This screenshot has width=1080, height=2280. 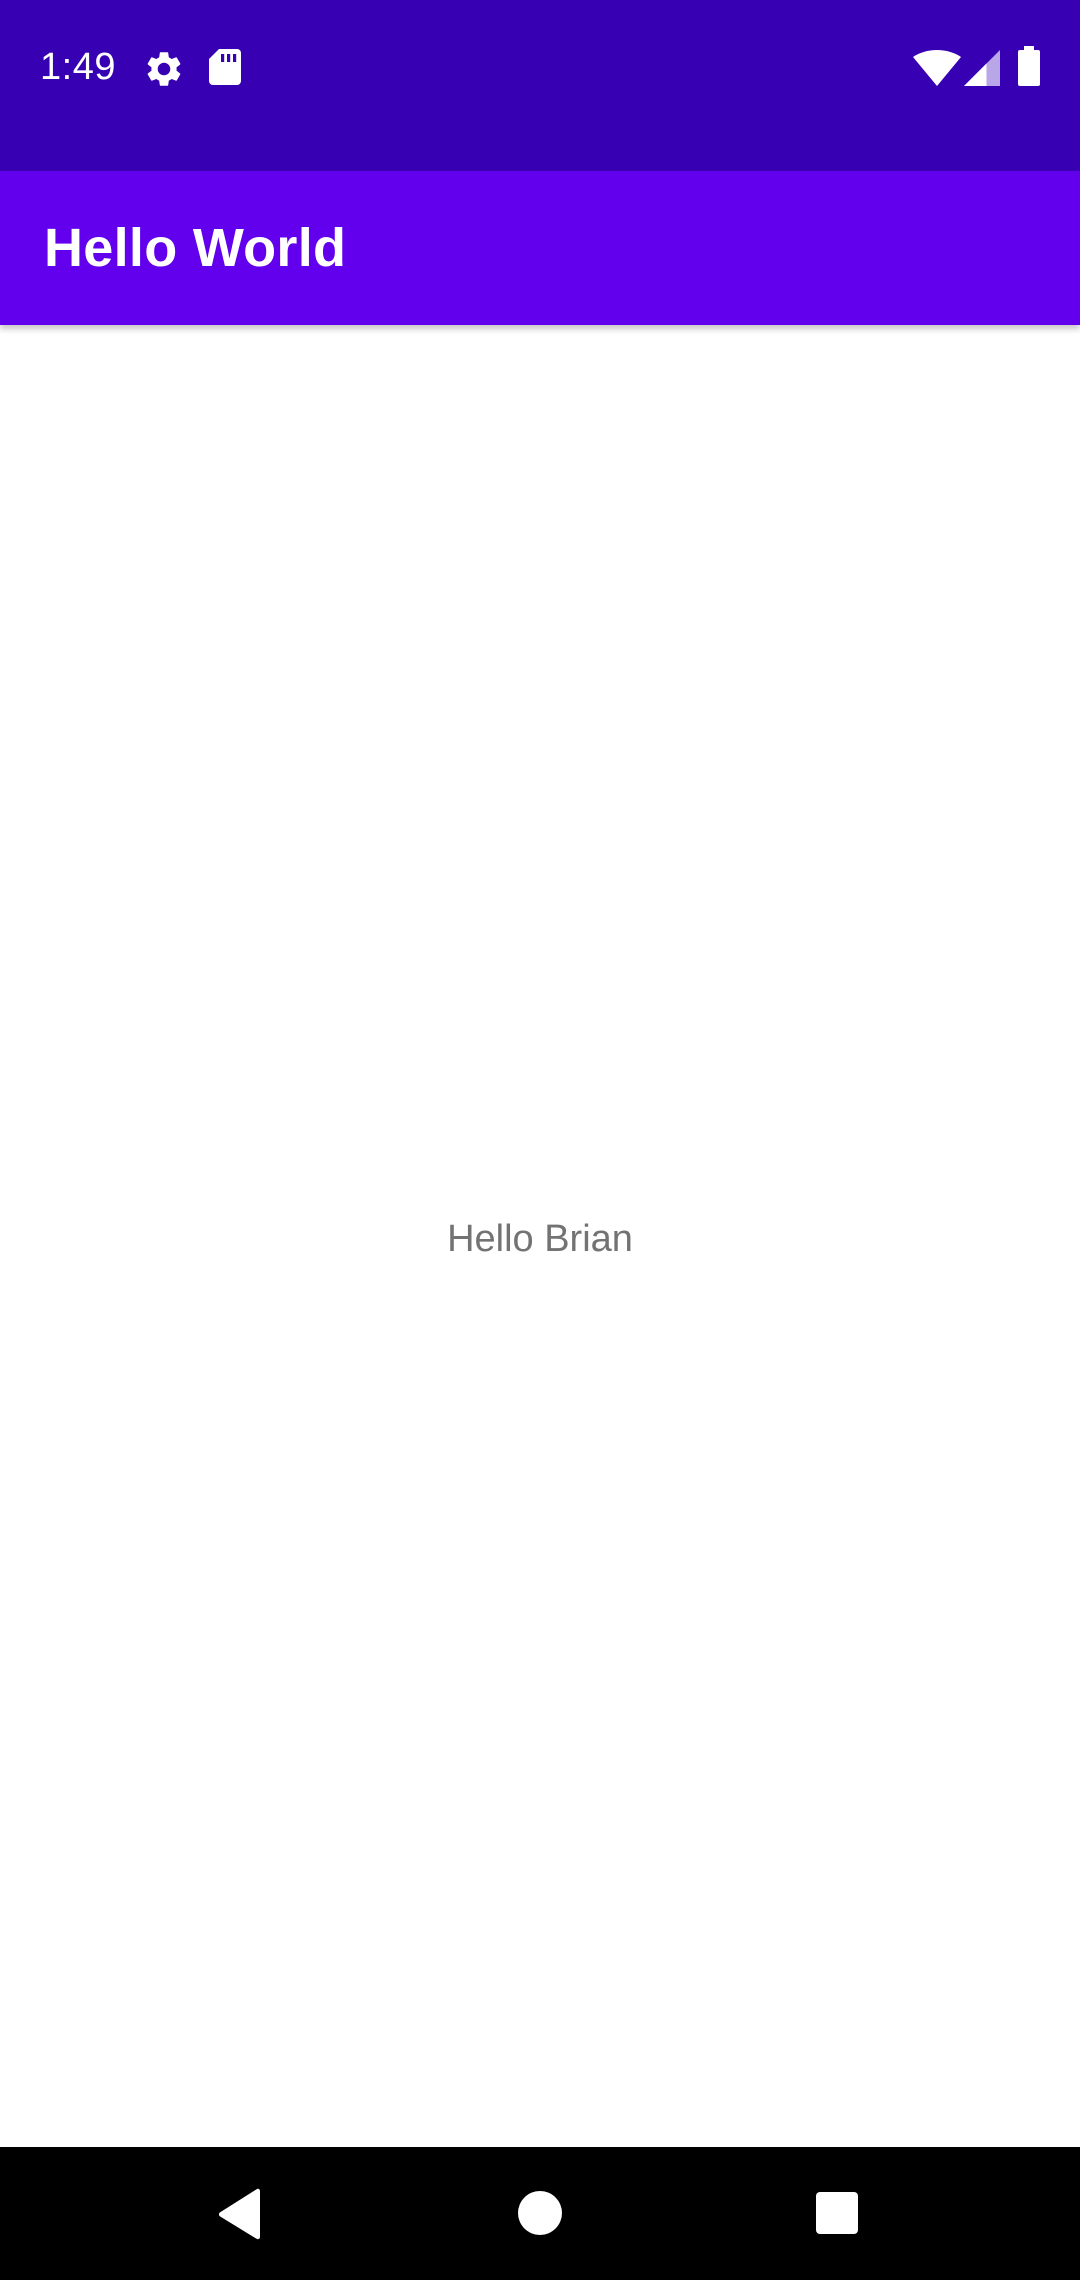 I want to click on hello-message: Hello Brian, so click(x=540, y=1239).